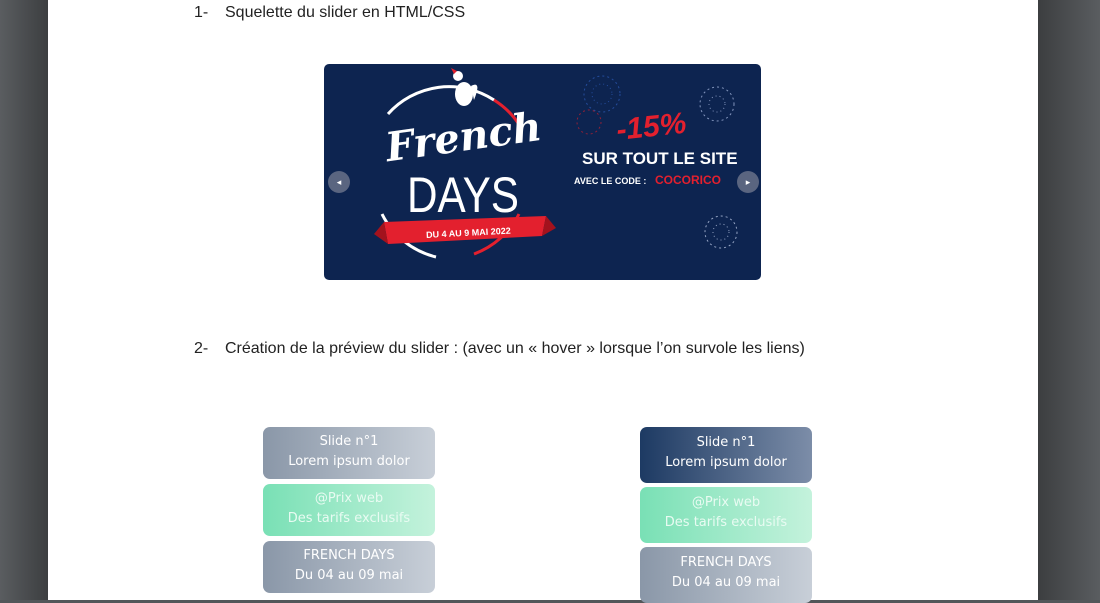 Image resolution: width=1100 pixels, height=603 pixels. What do you see at coordinates (463, 137) in the screenshot?
I see `logo-title-french: French` at bounding box center [463, 137].